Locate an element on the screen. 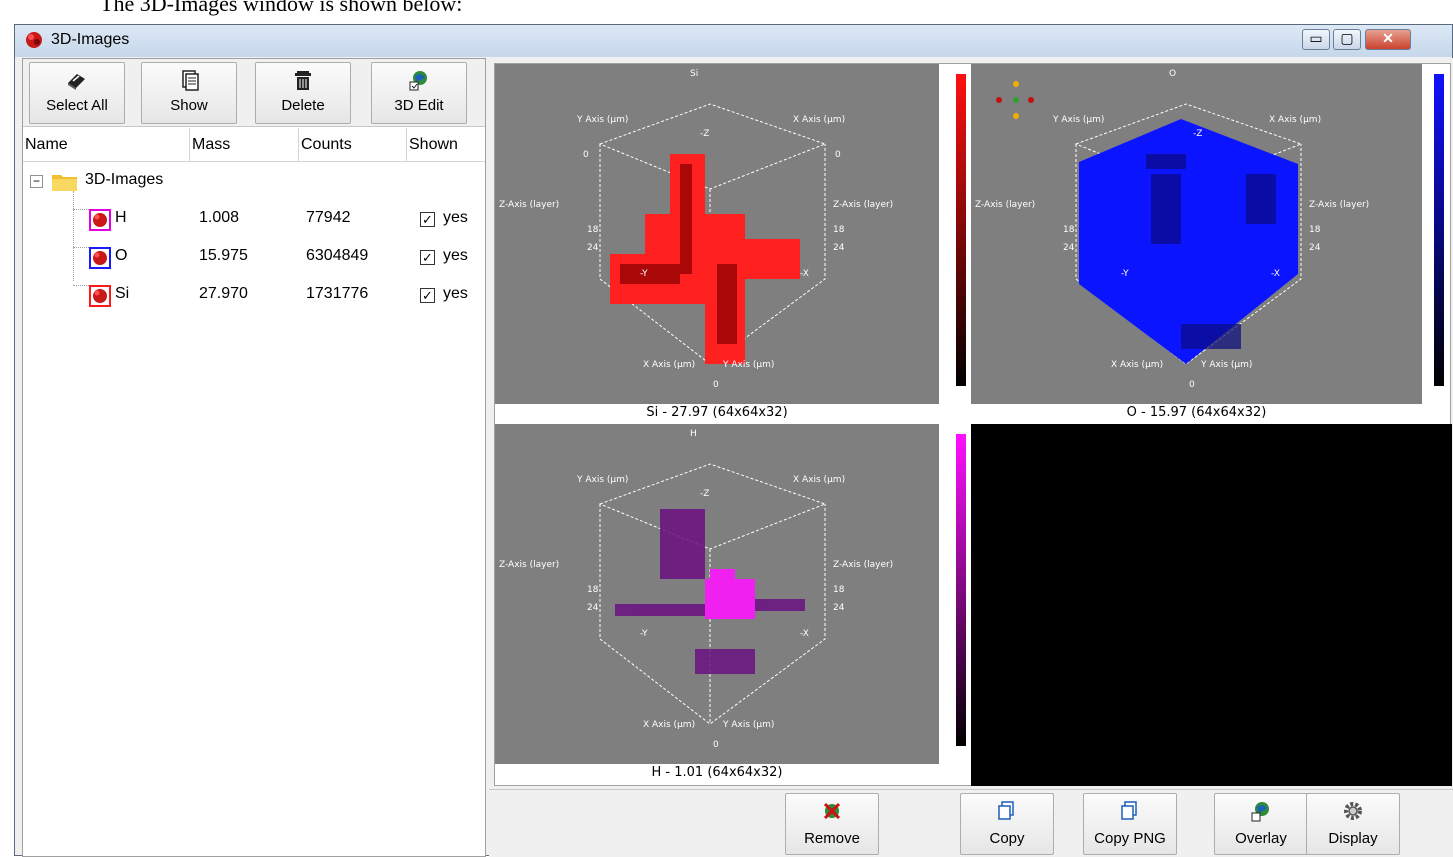 Image resolution: width=1453 pixels, height=857 pixels. panel-title: O is located at coordinates (1172, 74).